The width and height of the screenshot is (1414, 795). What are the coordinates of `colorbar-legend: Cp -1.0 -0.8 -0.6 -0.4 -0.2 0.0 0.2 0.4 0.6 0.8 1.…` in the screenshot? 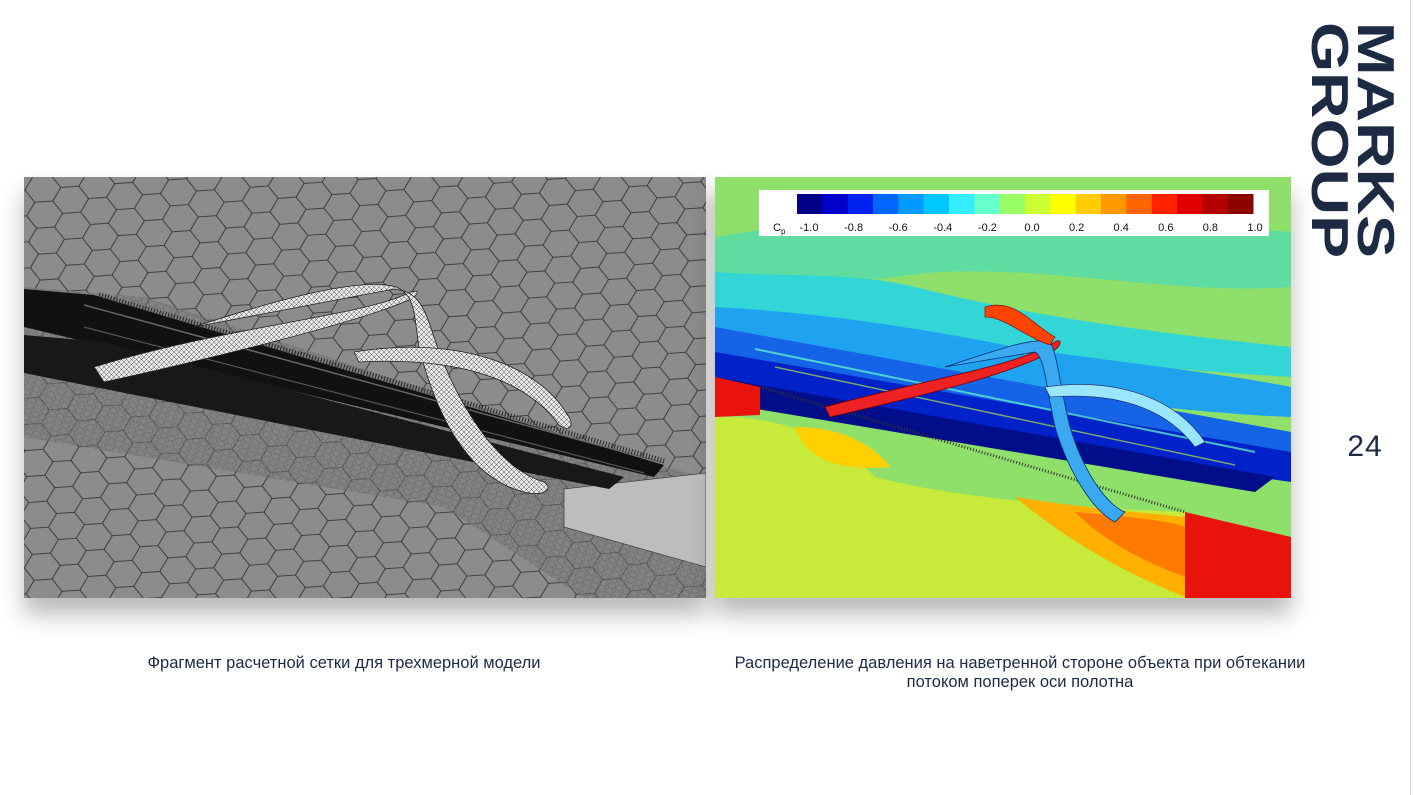 It's located at (1014, 213).